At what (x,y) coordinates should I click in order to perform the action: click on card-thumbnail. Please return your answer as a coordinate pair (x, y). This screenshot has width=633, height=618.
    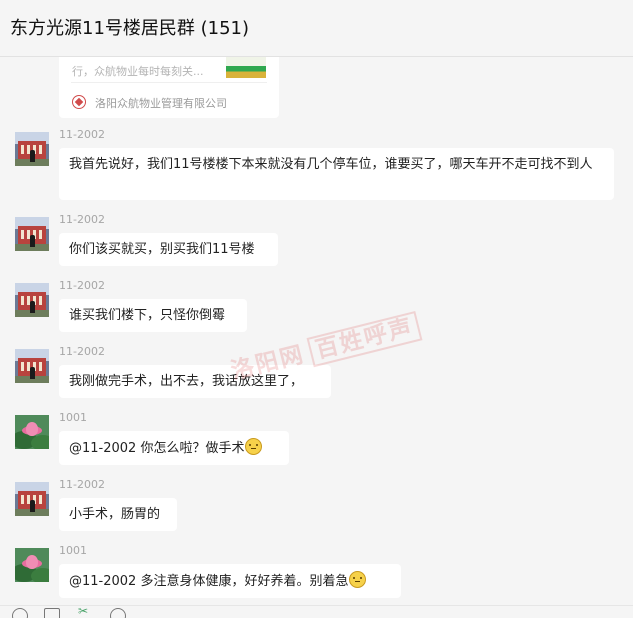
    Looking at the image, I should click on (246, 67).